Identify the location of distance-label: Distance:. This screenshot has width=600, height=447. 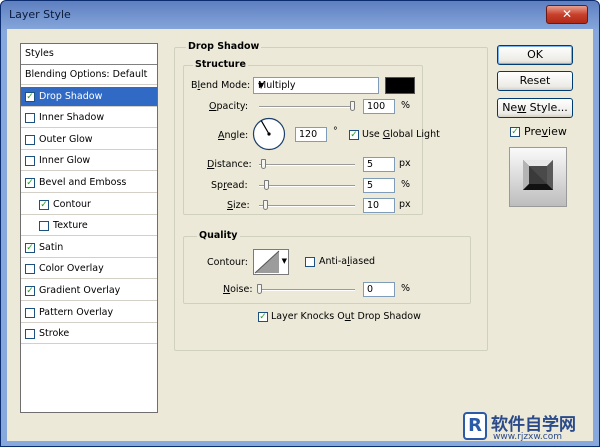
(229, 164).